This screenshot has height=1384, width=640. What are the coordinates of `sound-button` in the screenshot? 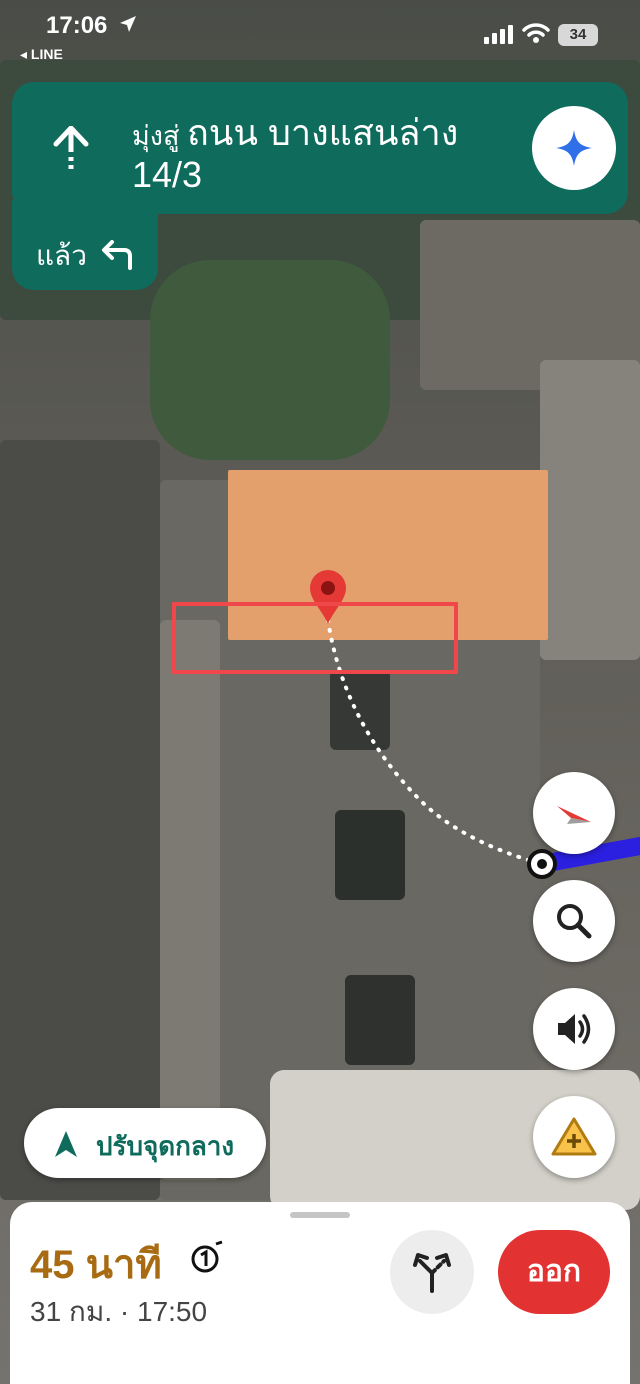 It's located at (574, 1029).